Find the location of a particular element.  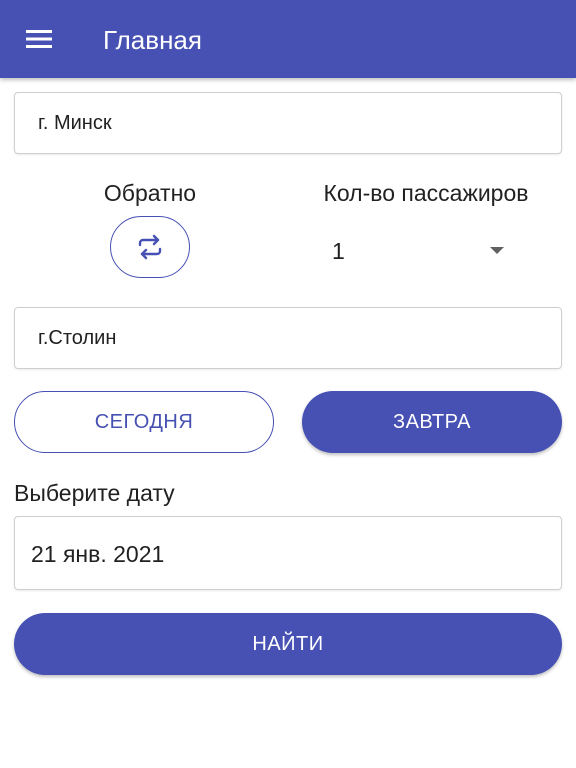

hamburger-menu-icon is located at coordinates (39, 39).